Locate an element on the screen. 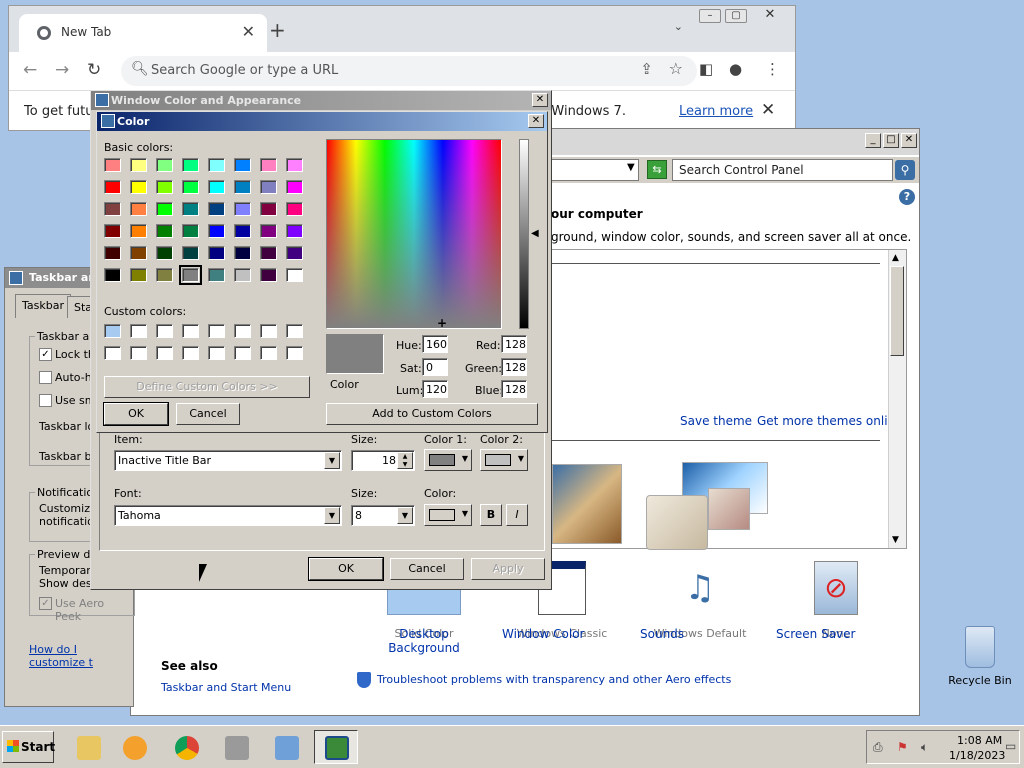  taskbar-properties is located at coordinates (236, 747).